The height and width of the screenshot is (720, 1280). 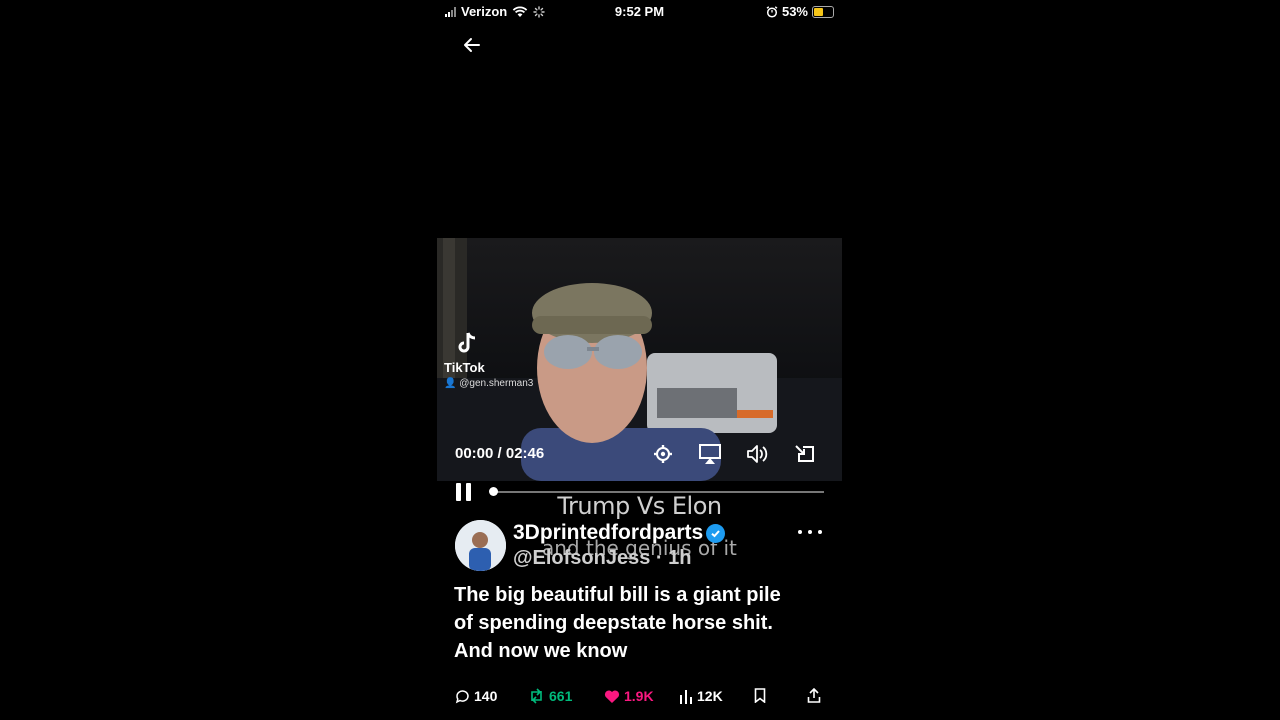 What do you see at coordinates (772, 11) in the screenshot?
I see `alarm-icon` at bounding box center [772, 11].